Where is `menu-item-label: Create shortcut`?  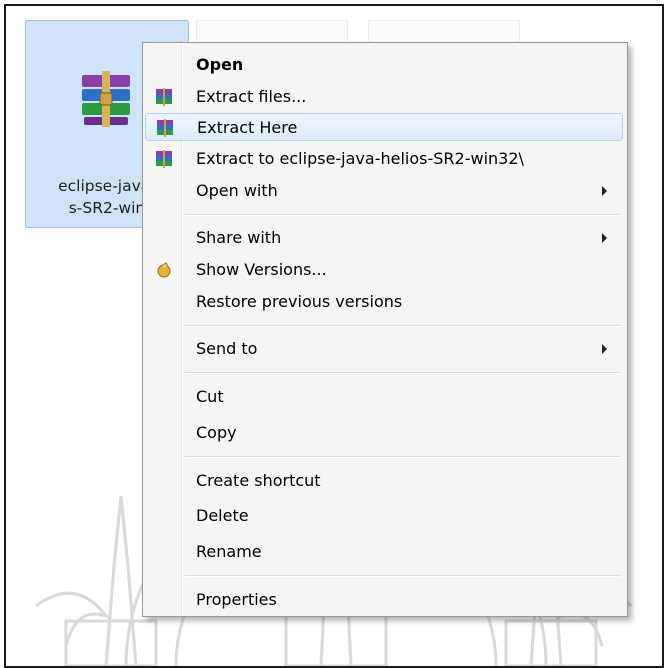
menu-item-label: Create shortcut is located at coordinates (258, 480).